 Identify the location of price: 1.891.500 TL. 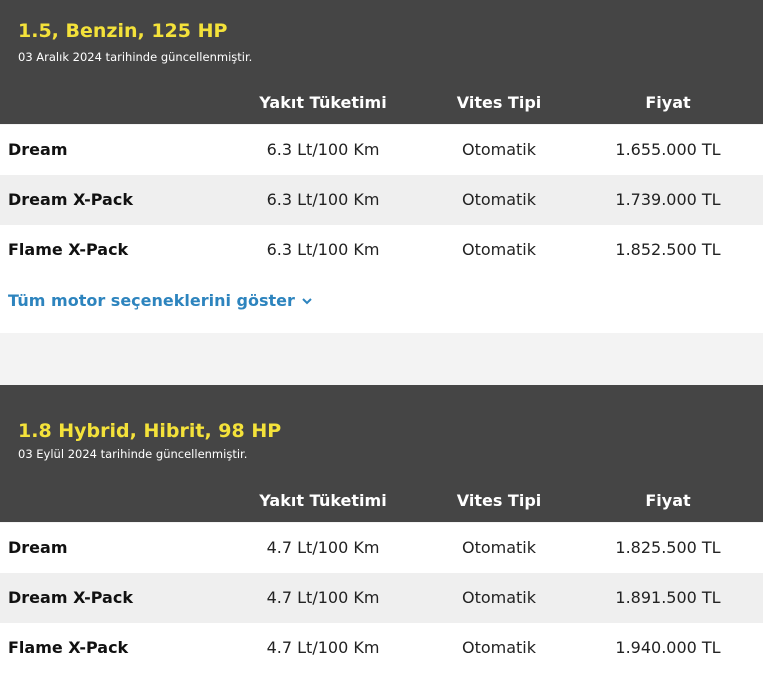
(668, 597).